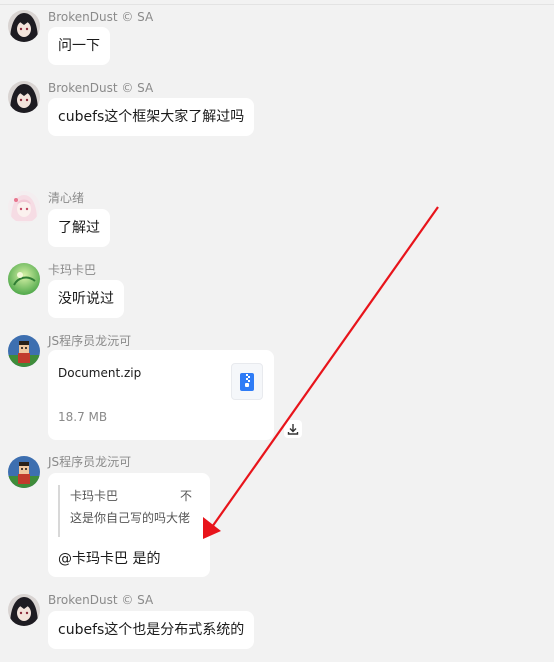  What do you see at coordinates (247, 381) in the screenshot?
I see `zip-file-icon` at bounding box center [247, 381].